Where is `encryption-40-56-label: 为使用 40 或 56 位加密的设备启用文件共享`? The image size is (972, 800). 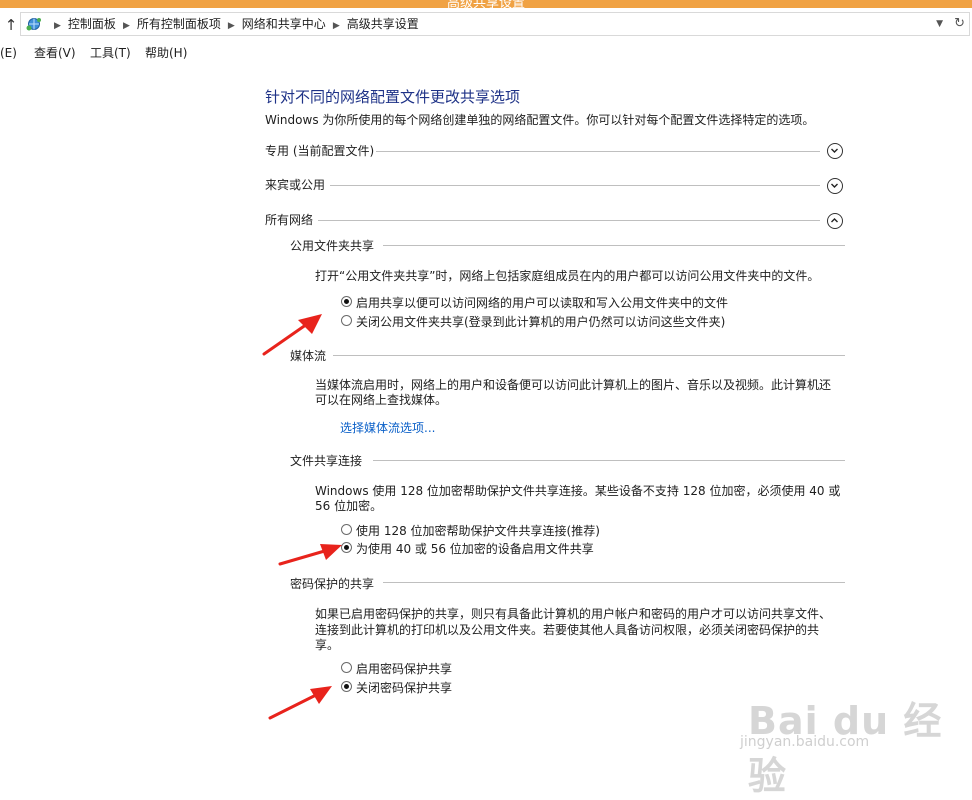 encryption-40-56-label: 为使用 40 或 56 位加密的设备启用文件共享 is located at coordinates (475, 548).